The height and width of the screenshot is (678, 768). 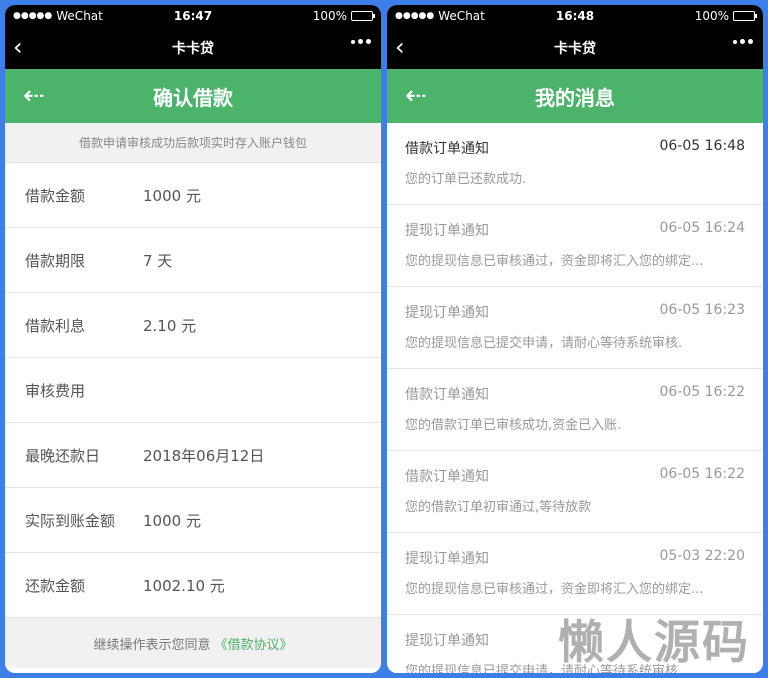 What do you see at coordinates (575, 644) in the screenshot?
I see `message-item: 提现订单通知 您的提现信息已提交申请，请耐心等待系统审核.` at bounding box center [575, 644].